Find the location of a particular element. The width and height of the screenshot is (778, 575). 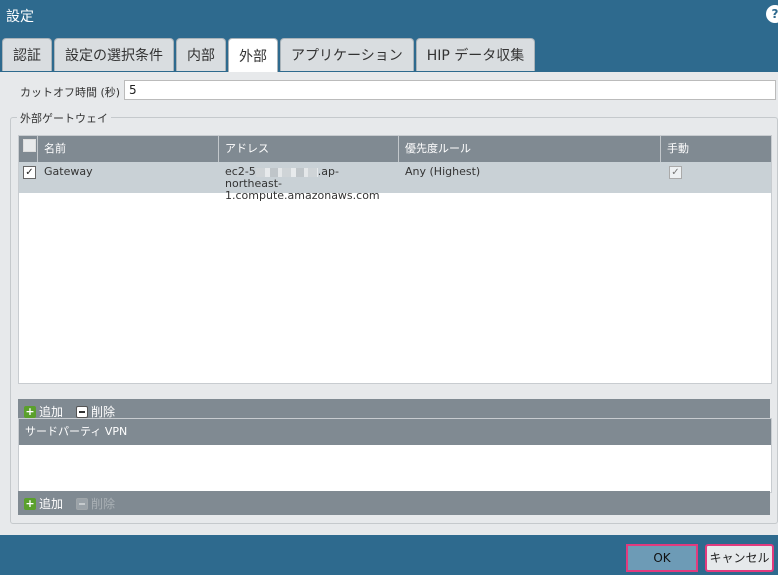

tab-internal: 内部 is located at coordinates (201, 54).